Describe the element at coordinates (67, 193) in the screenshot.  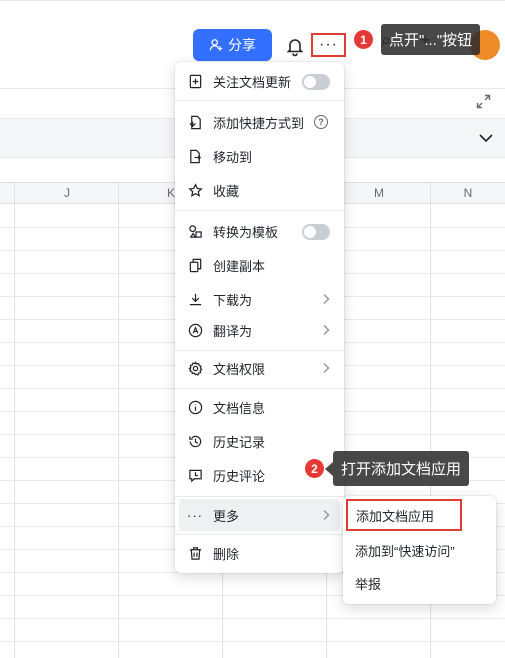
I see `column-header-j: J` at that location.